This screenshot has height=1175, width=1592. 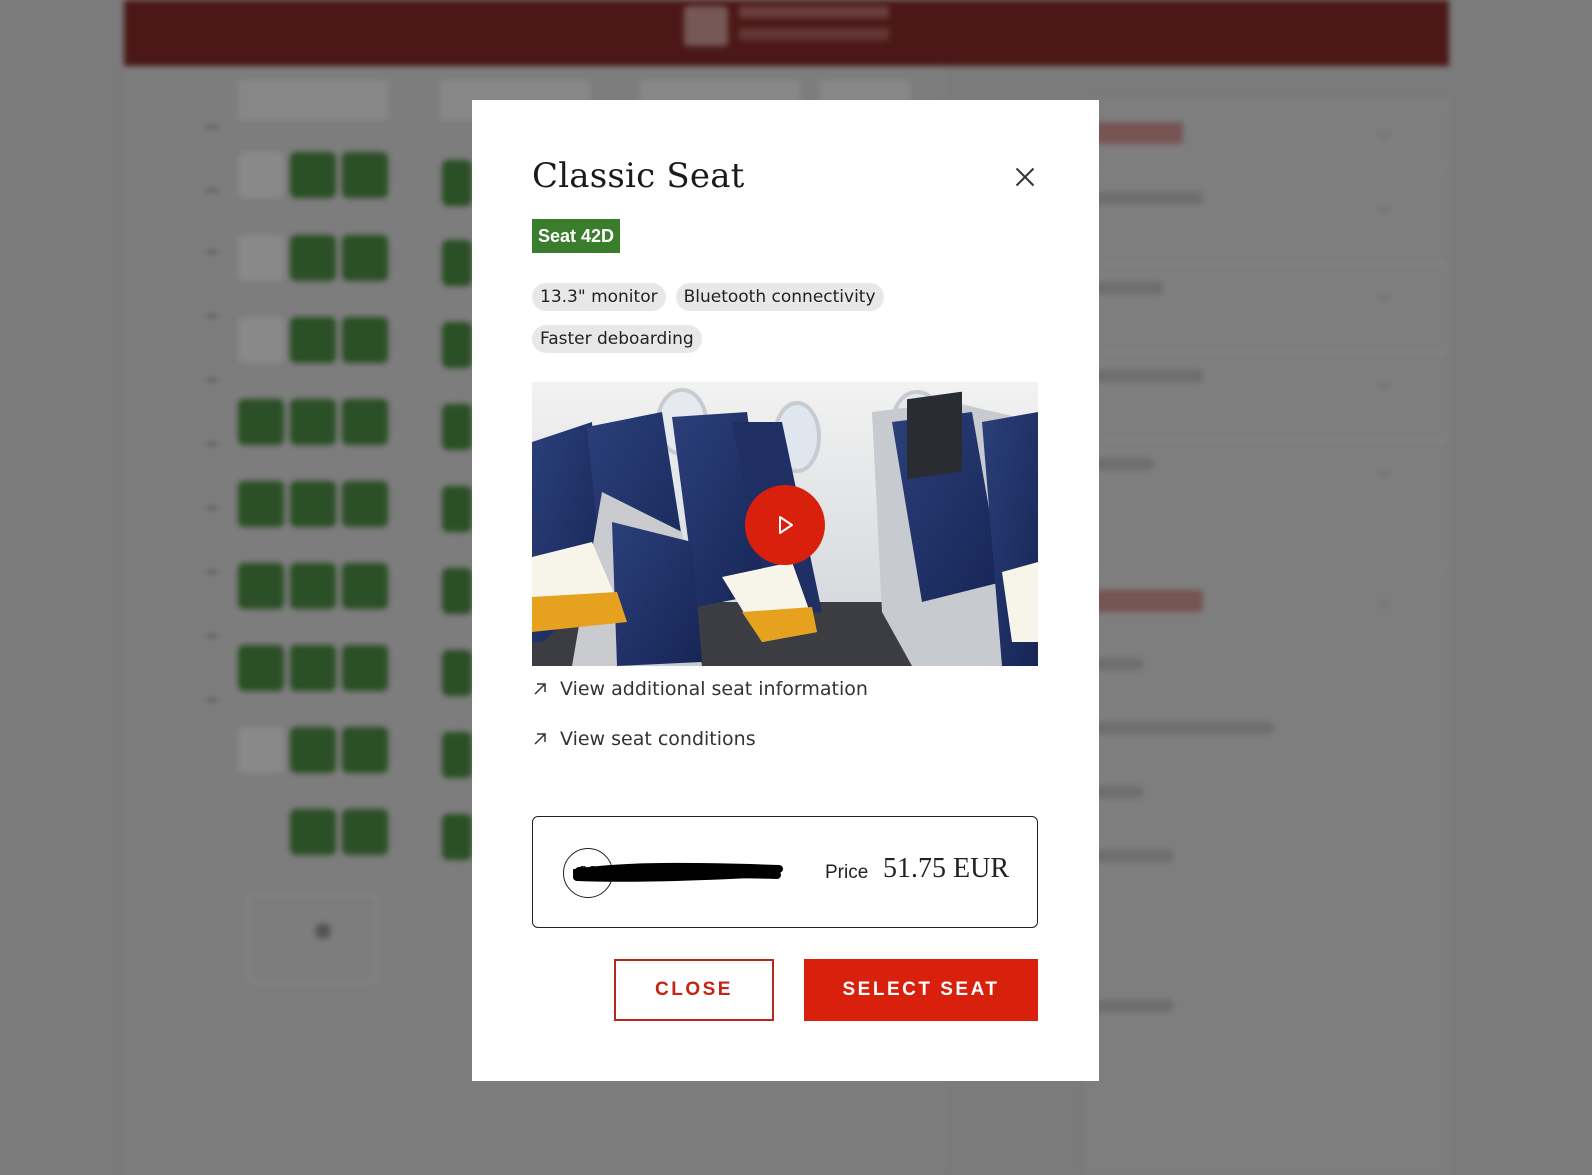 What do you see at coordinates (588, 873) in the screenshot?
I see `passenger-avatar: RS` at bounding box center [588, 873].